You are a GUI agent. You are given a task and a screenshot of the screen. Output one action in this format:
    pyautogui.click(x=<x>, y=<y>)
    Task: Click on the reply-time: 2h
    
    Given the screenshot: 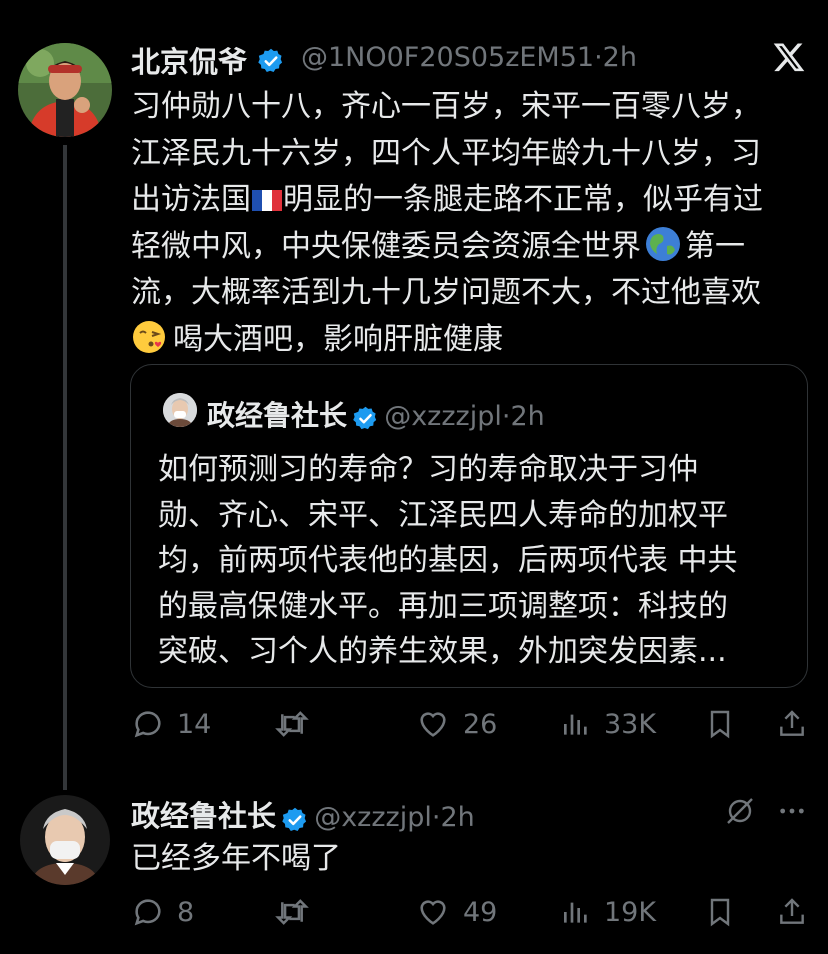 What is the action you would take?
    pyautogui.click(x=457, y=817)
    